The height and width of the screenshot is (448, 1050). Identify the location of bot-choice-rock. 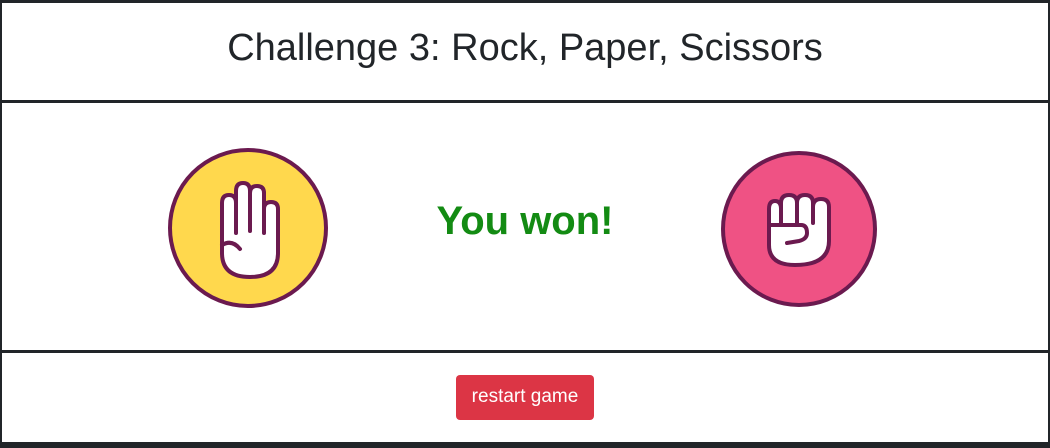
(799, 229).